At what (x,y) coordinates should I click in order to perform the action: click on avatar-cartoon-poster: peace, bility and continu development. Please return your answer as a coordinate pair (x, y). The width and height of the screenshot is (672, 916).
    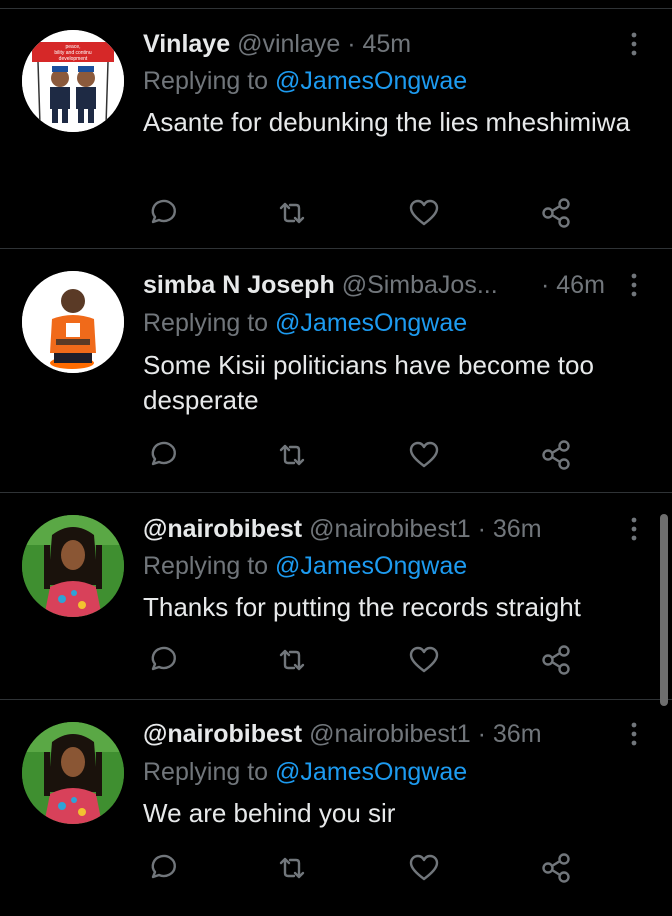
    Looking at the image, I should click on (73, 81).